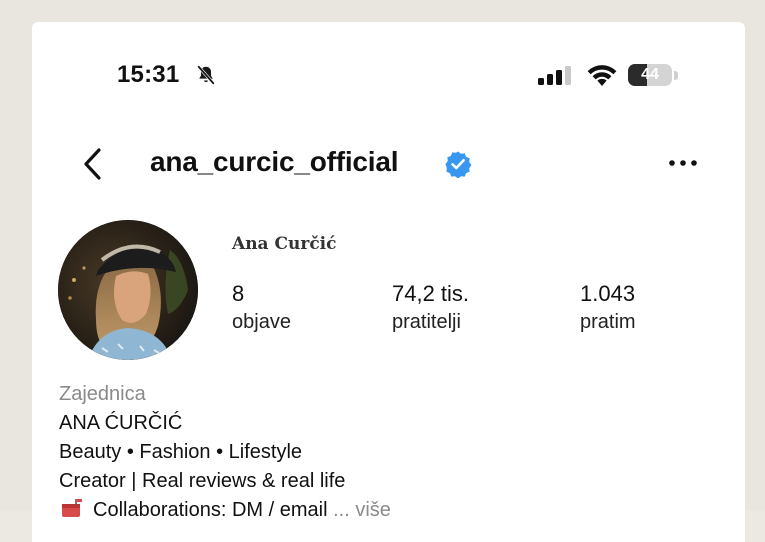  I want to click on bio-name-line: ANA ĆURČIĆ, so click(121, 423).